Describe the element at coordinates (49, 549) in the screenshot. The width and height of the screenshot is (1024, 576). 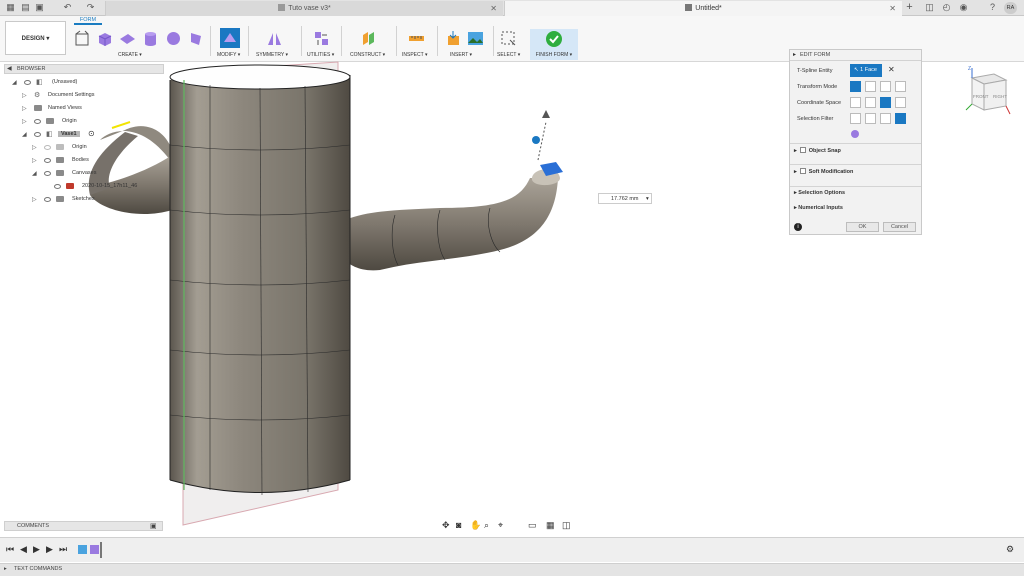
I see `step-forward-icon: ▶` at that location.